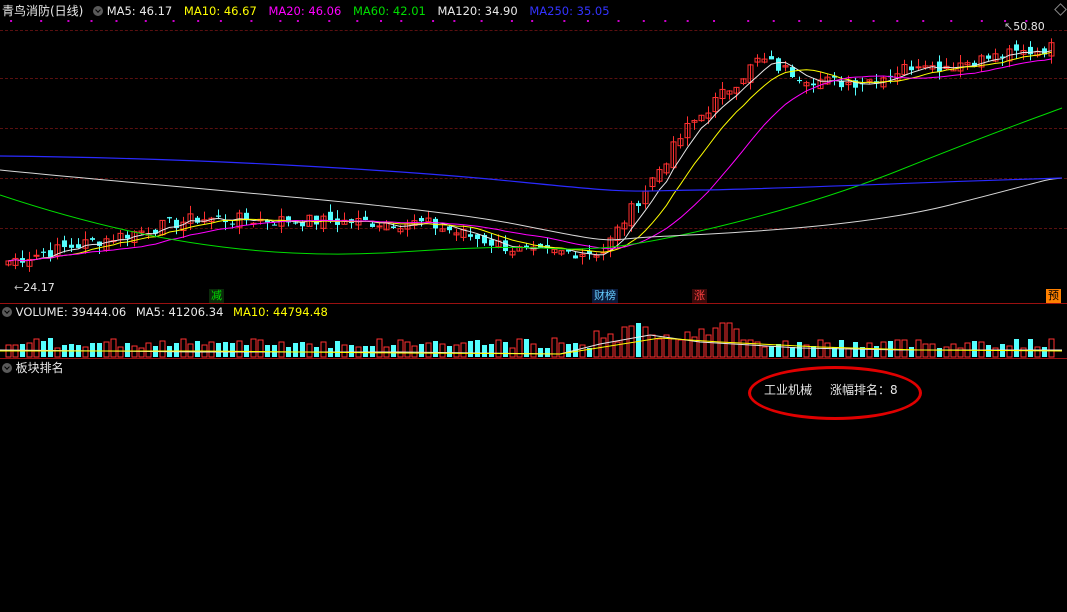  Describe the element at coordinates (835, 393) in the screenshot. I see `highlight-ellipse` at that location.